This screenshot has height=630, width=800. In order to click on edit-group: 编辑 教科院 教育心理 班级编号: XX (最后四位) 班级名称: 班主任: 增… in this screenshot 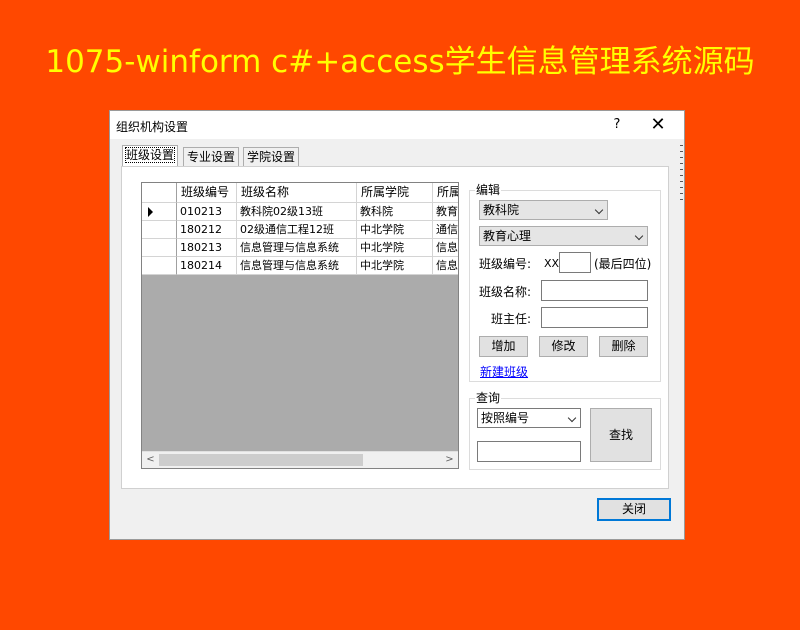, I will do `click(565, 282)`.